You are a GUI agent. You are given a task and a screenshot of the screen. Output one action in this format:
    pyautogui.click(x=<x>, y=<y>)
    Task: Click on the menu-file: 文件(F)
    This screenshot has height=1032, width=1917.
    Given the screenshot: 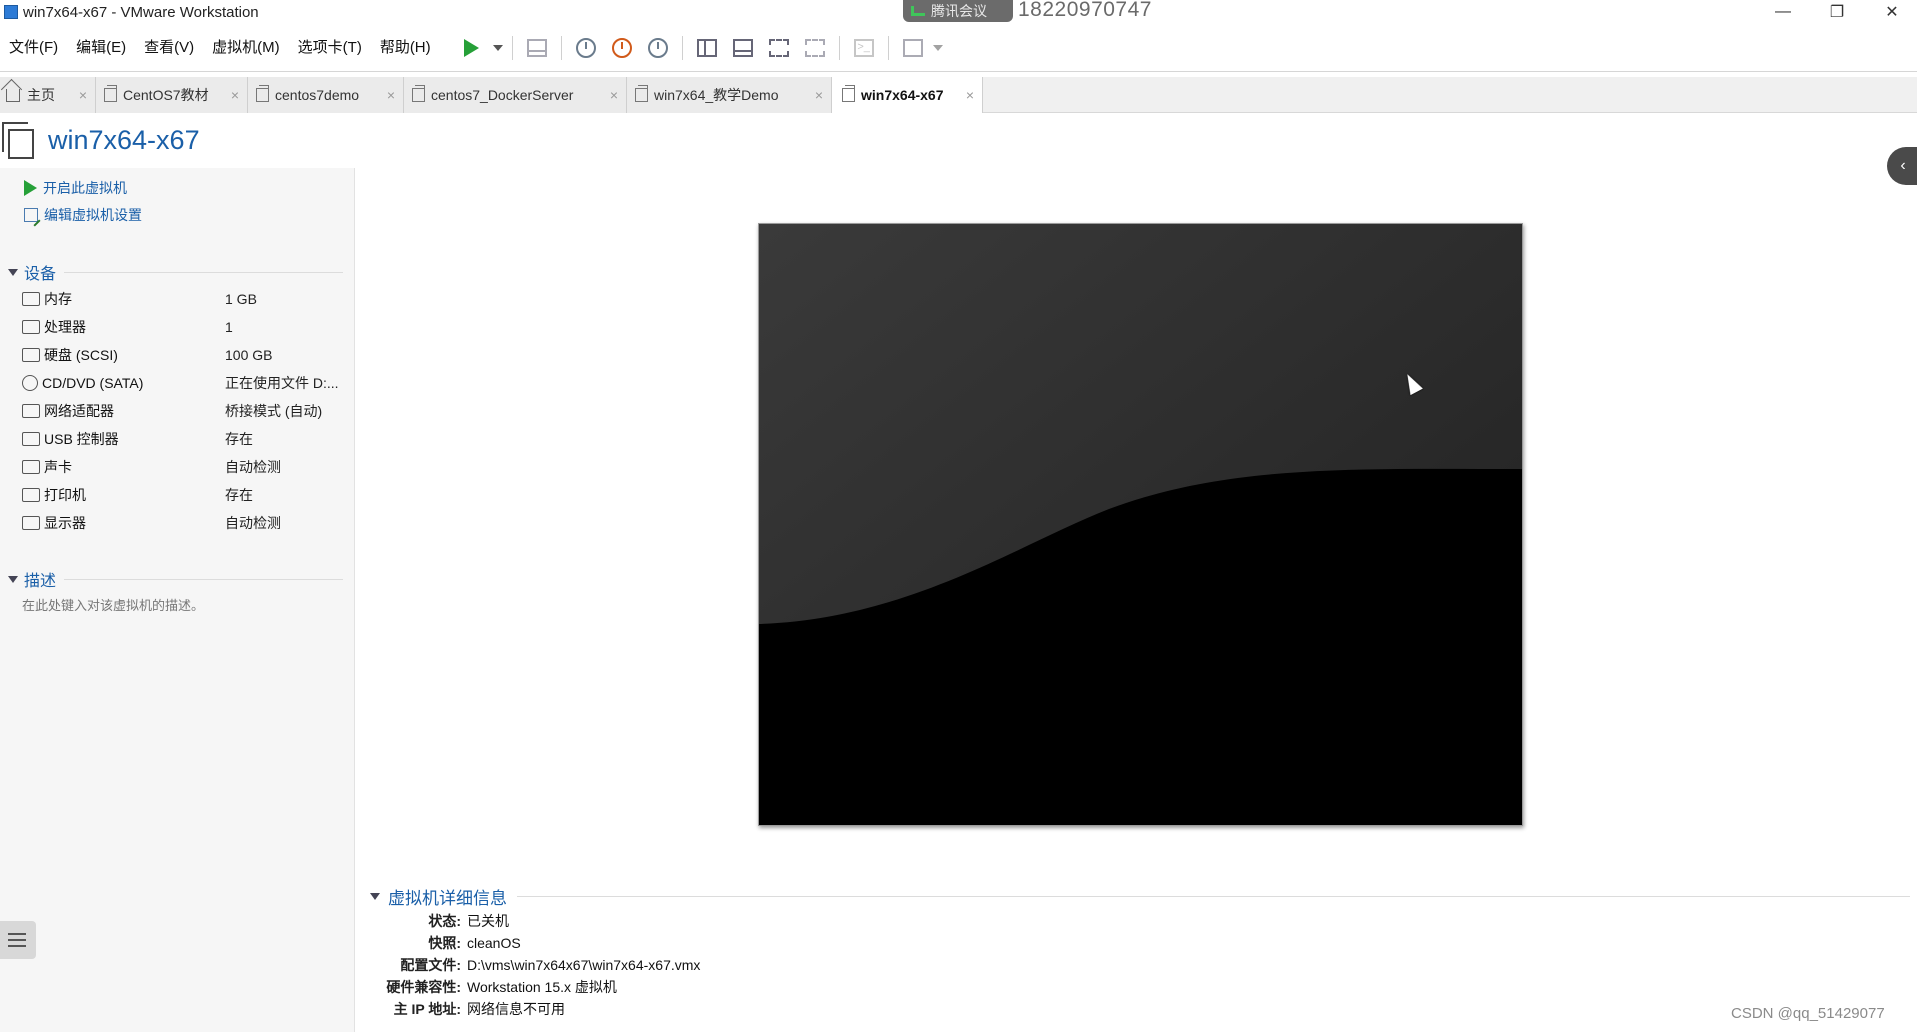 What is the action you would take?
    pyautogui.click(x=33, y=48)
    